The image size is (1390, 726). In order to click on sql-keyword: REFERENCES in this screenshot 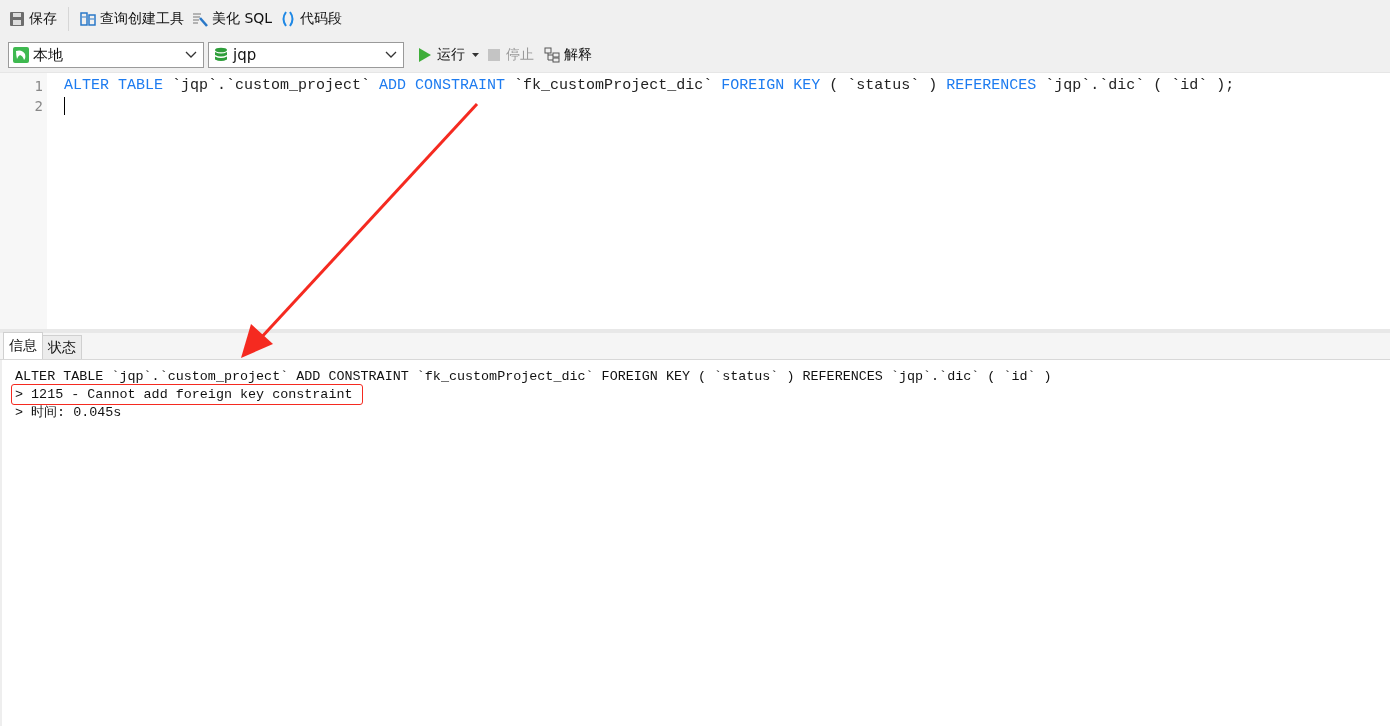, I will do `click(991, 86)`.